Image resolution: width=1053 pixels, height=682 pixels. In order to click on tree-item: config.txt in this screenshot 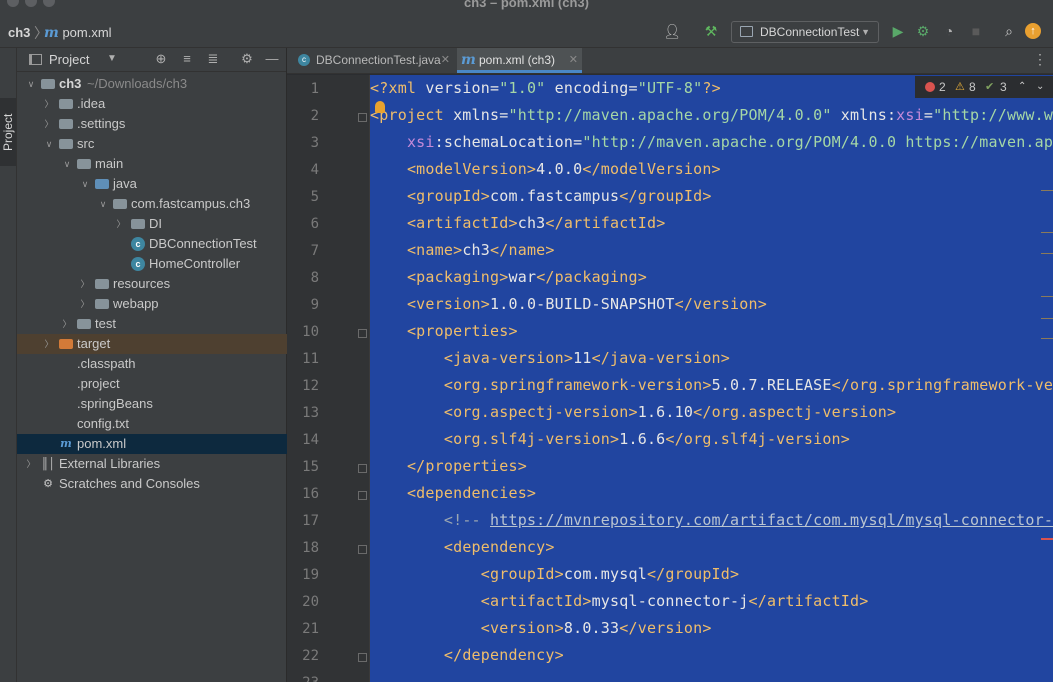, I will do `click(152, 424)`.